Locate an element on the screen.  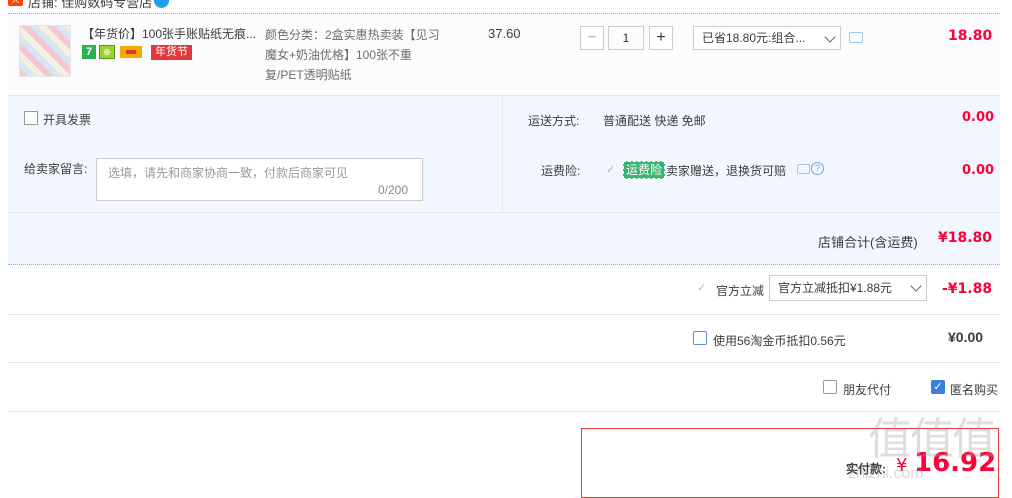
official-discount-select-value: 官方立减抵扣¥1.88元 is located at coordinates (835, 288).